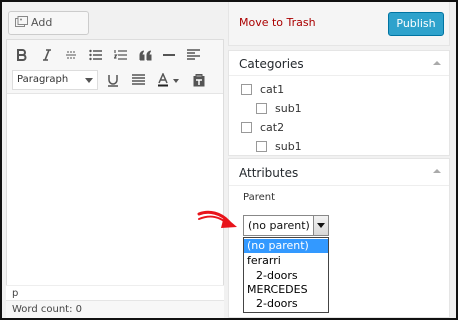  What do you see at coordinates (272, 127) in the screenshot?
I see `category-label: cat2` at bounding box center [272, 127].